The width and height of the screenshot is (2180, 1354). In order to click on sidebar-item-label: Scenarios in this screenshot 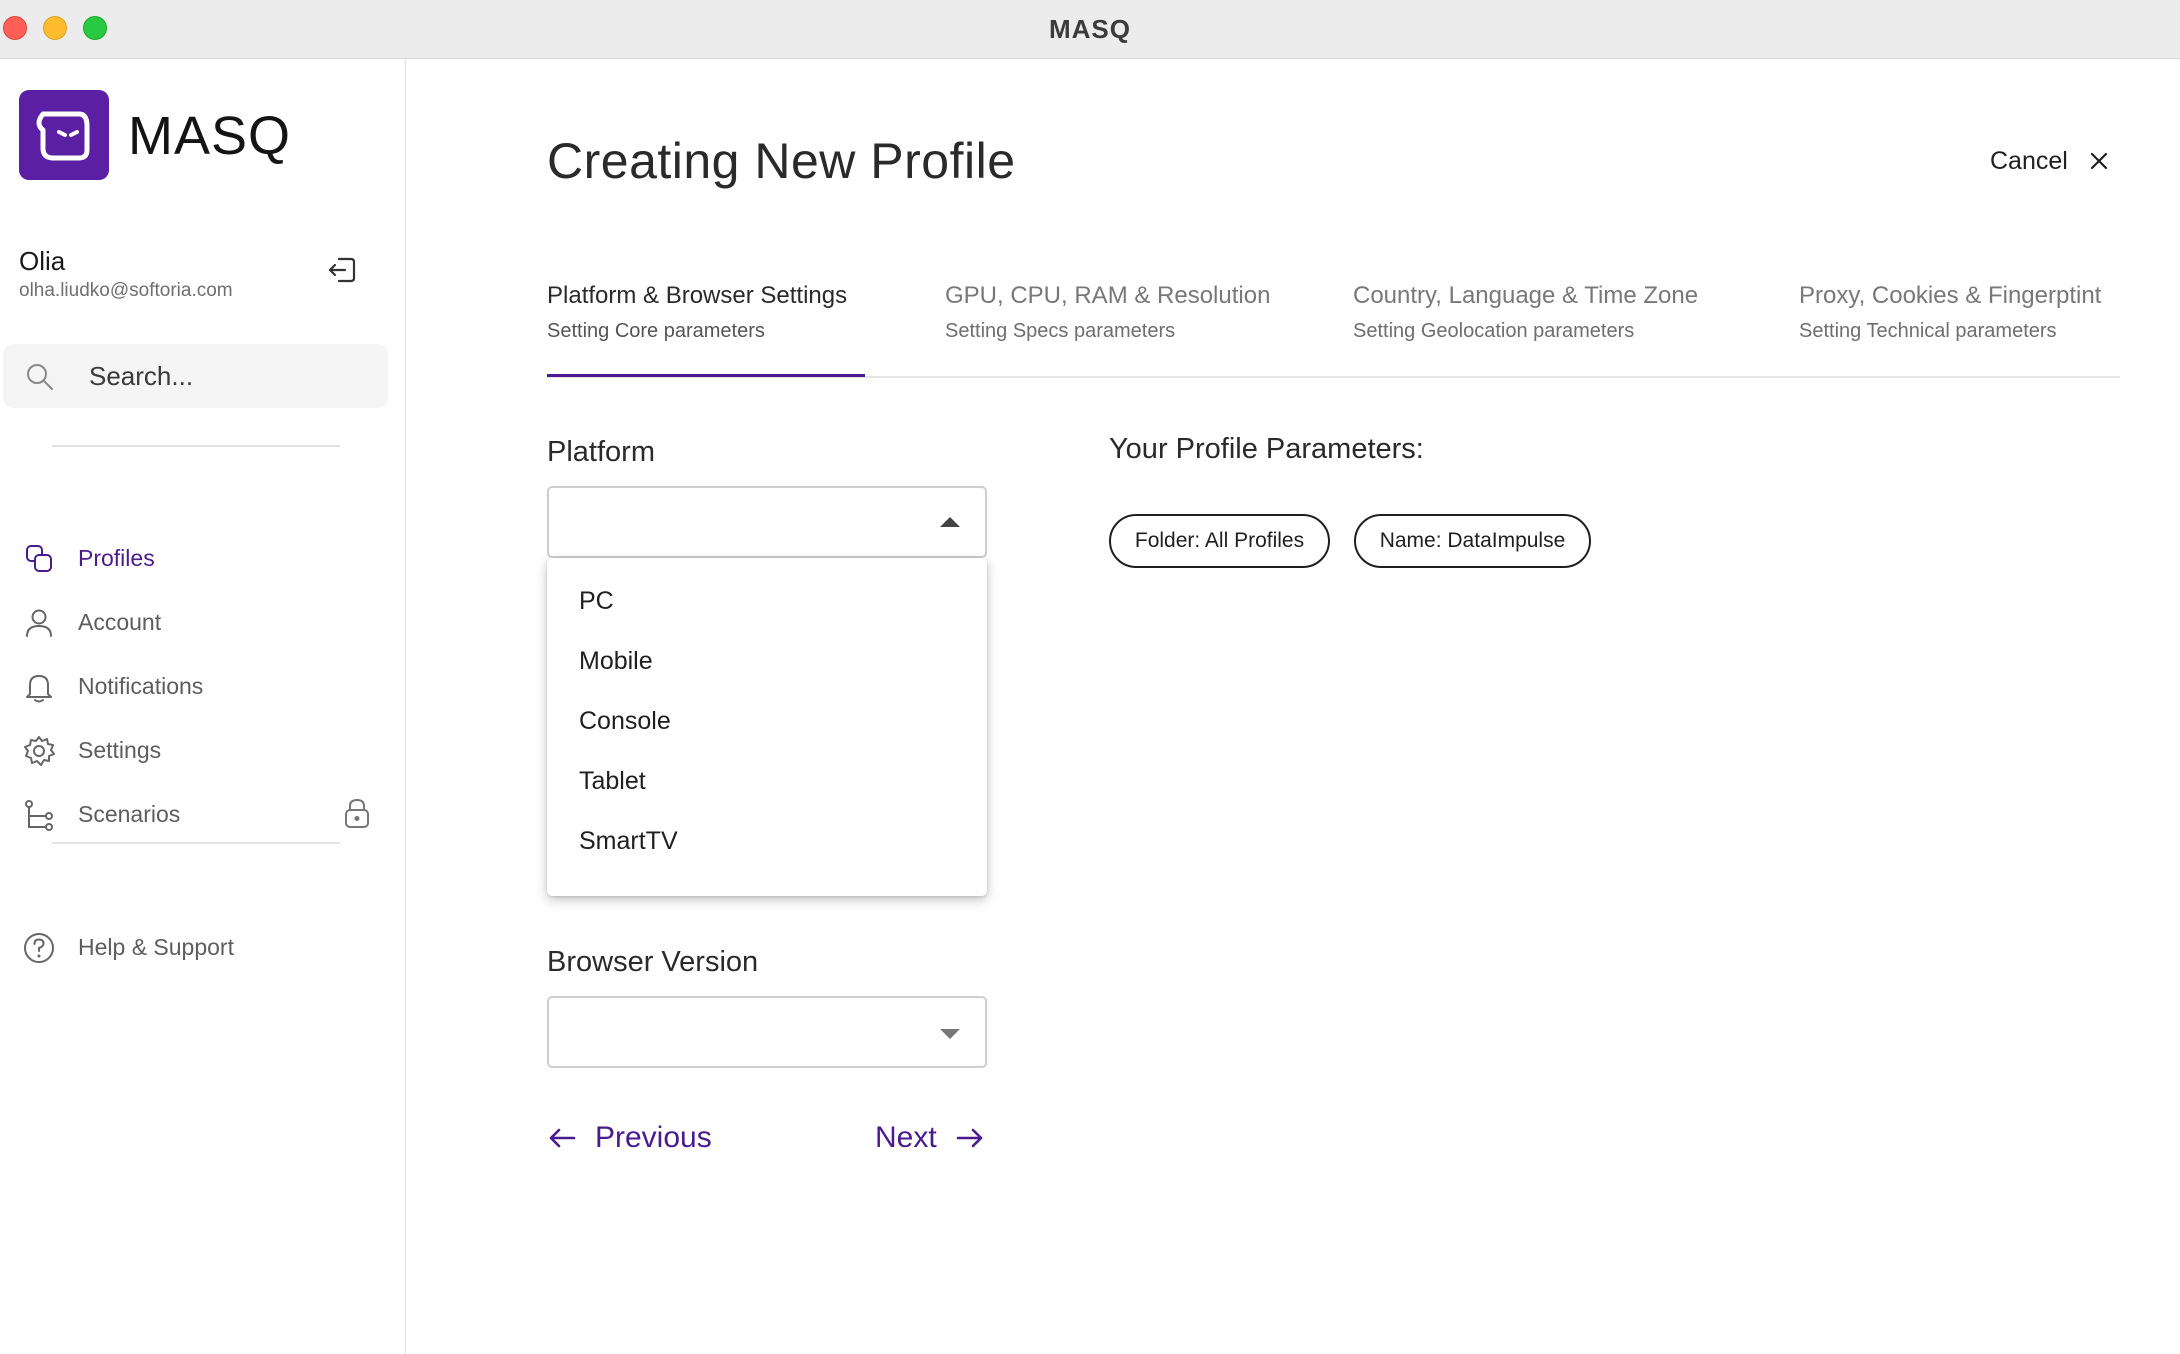, I will do `click(129, 814)`.